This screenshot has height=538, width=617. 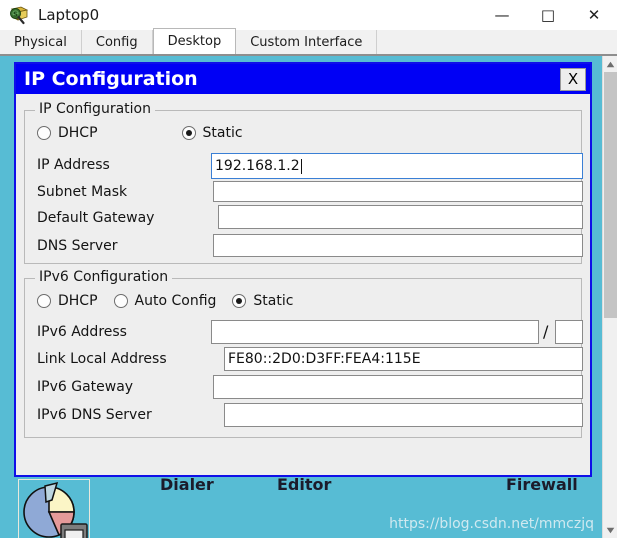 I want to click on maximize-button: □, so click(x=548, y=15).